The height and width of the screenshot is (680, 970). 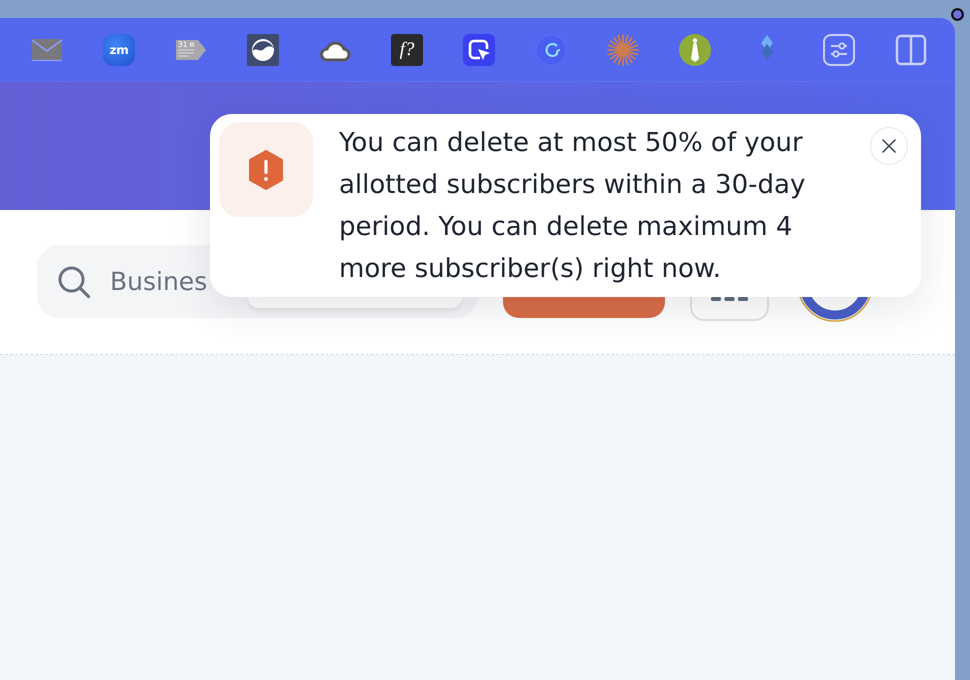 I want to click on close-button, so click(x=889, y=146).